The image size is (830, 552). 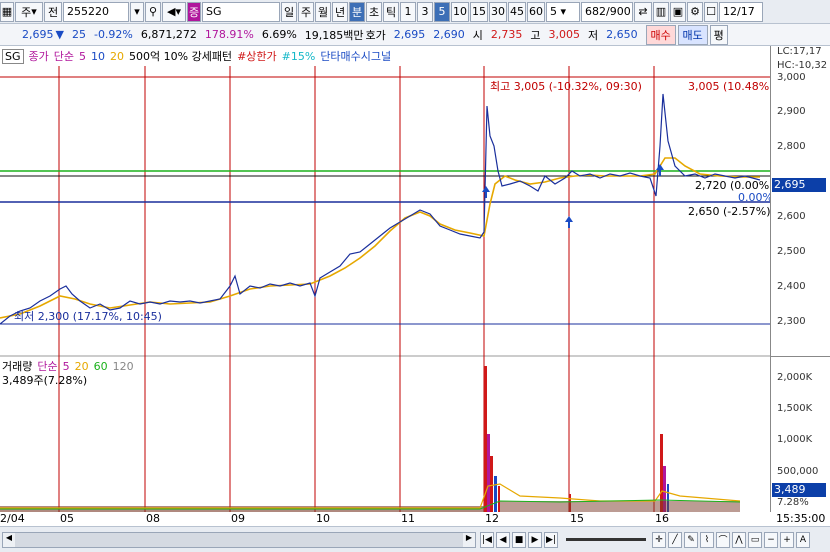 What do you see at coordinates (53, 11) in the screenshot?
I see `code-prefix: 전` at bounding box center [53, 11].